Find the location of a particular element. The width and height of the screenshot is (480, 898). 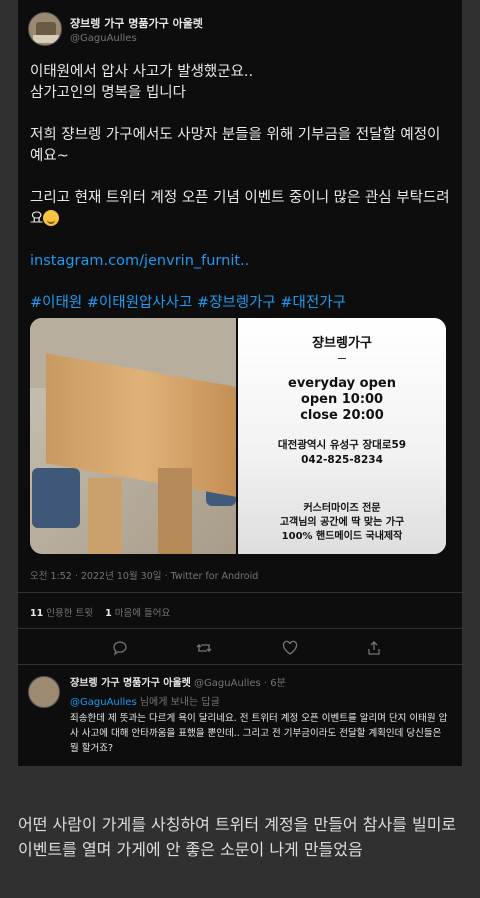

tweet-header: 쟝브렝 가구 명품가구 아울렛 @GaguAulles is located at coordinates (115, 29).